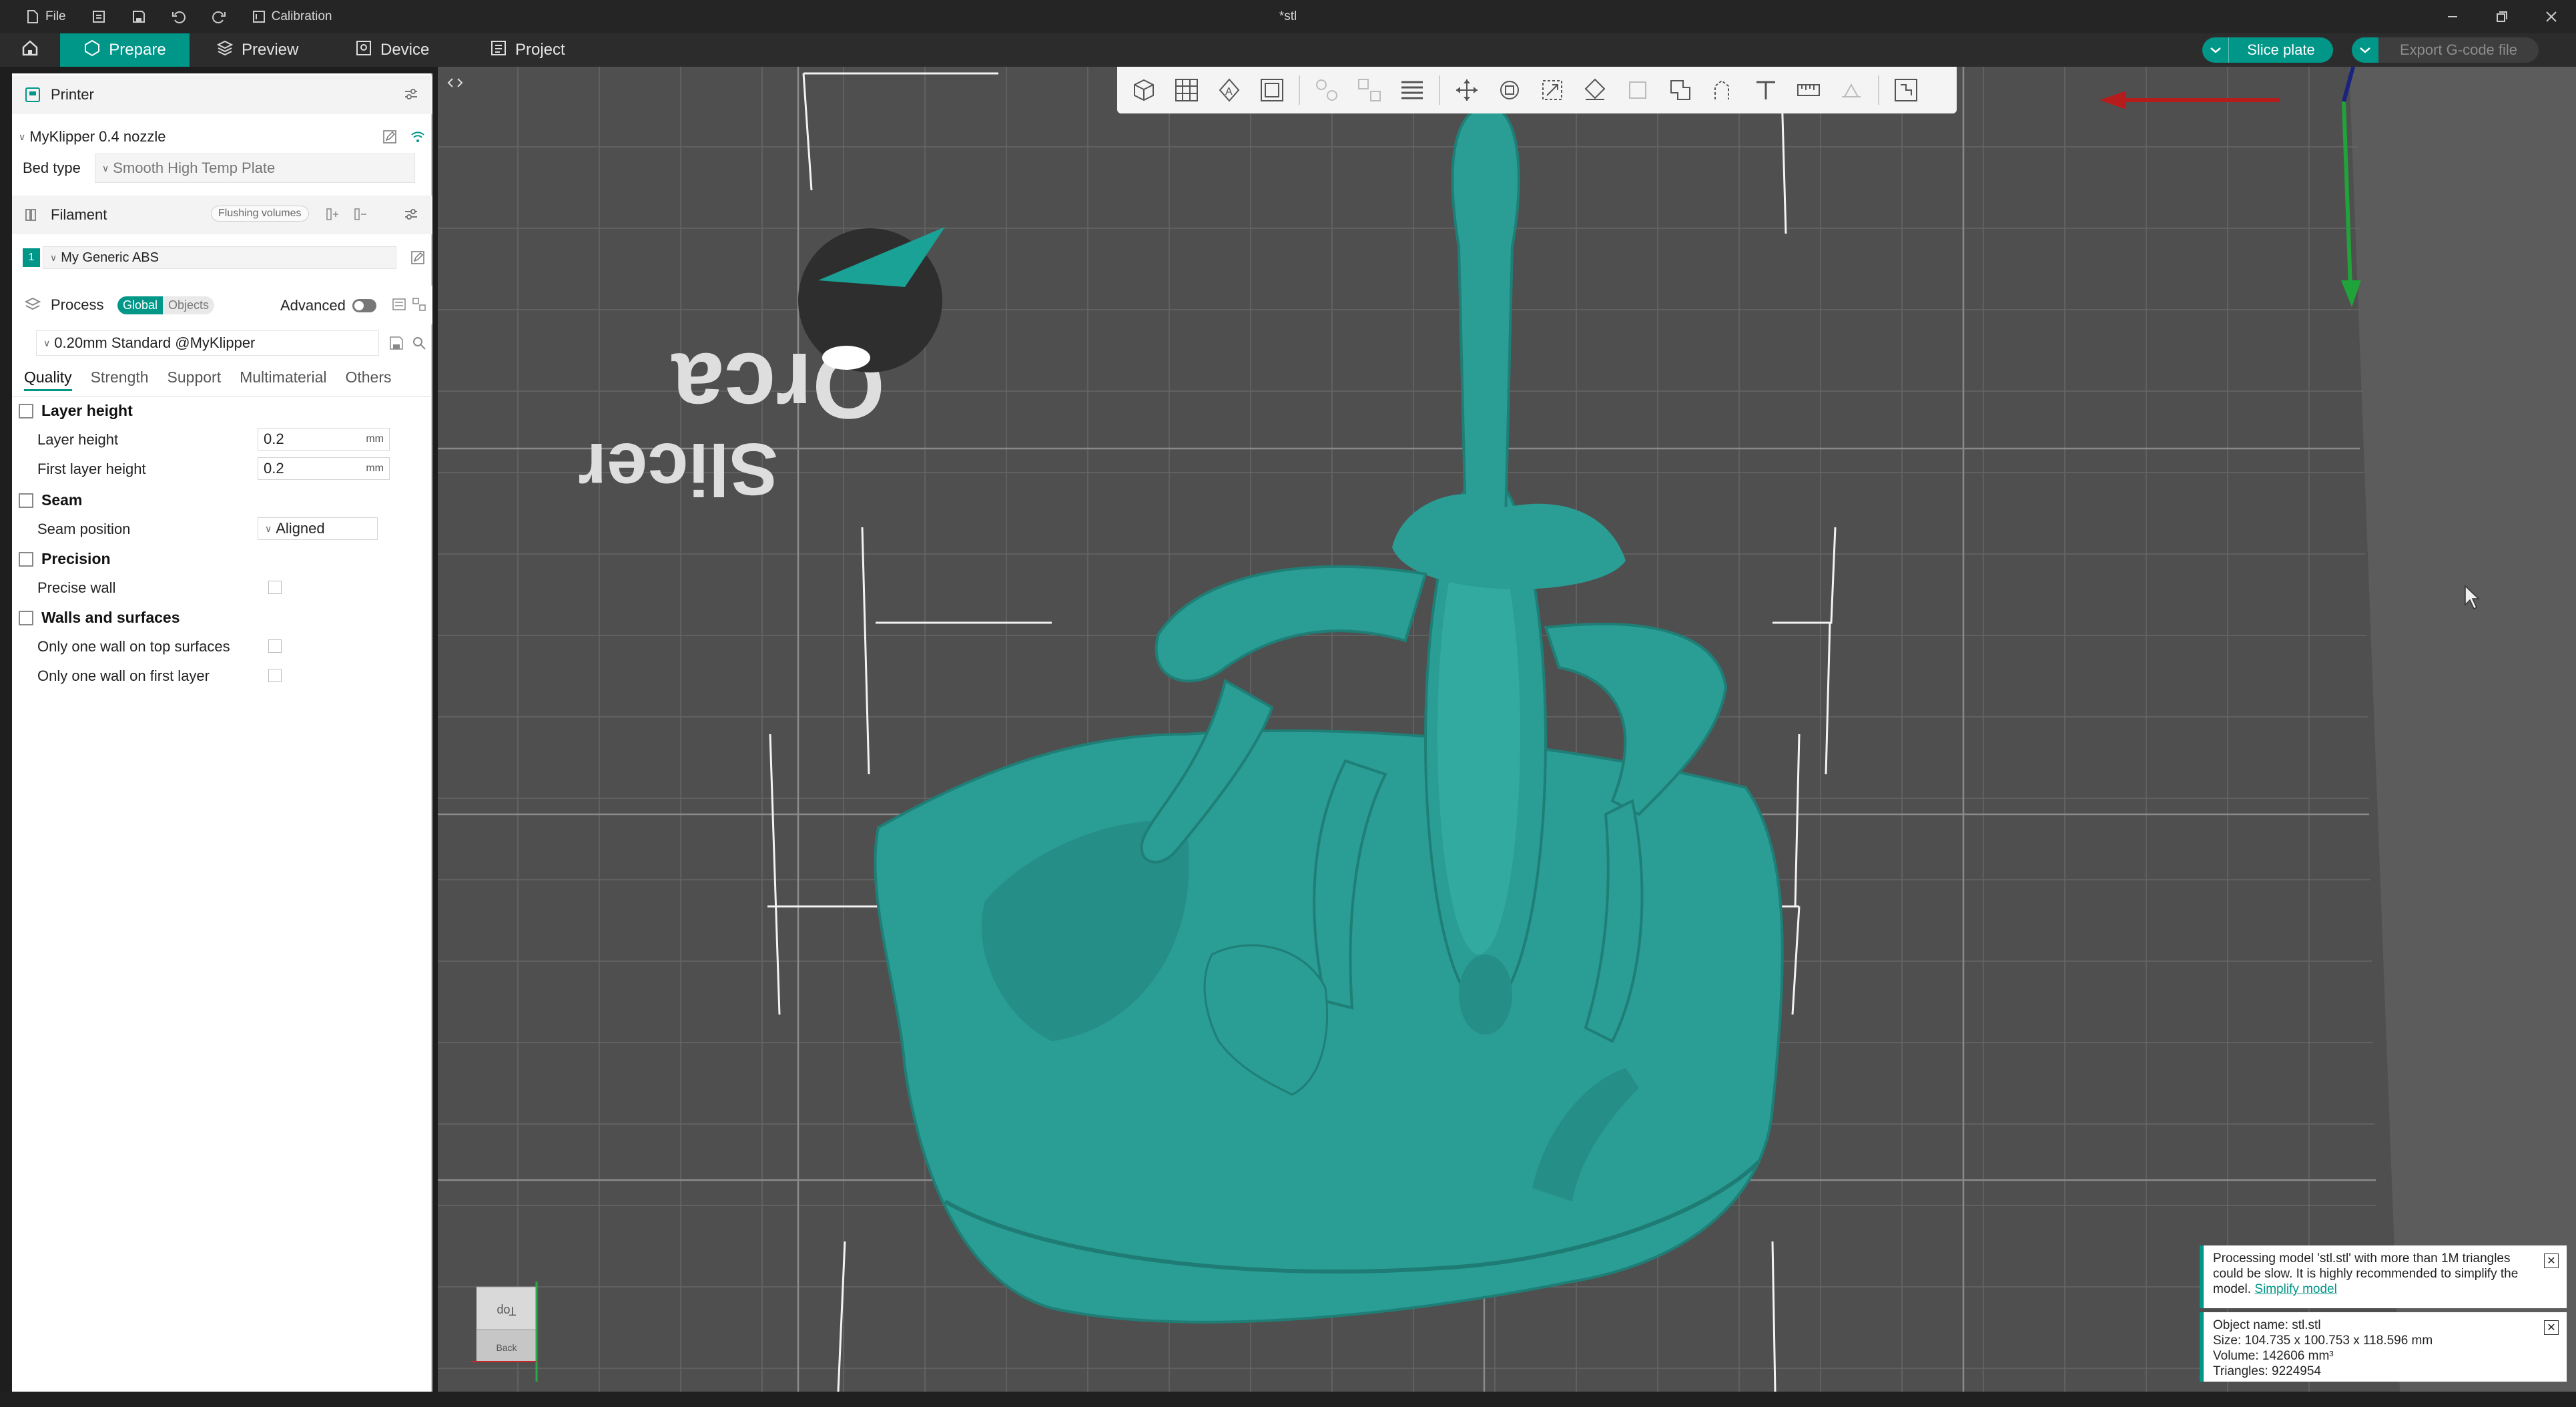 This screenshot has height=1407, width=2576. What do you see at coordinates (389, 136) in the screenshot?
I see `edit-printer-icon` at bounding box center [389, 136].